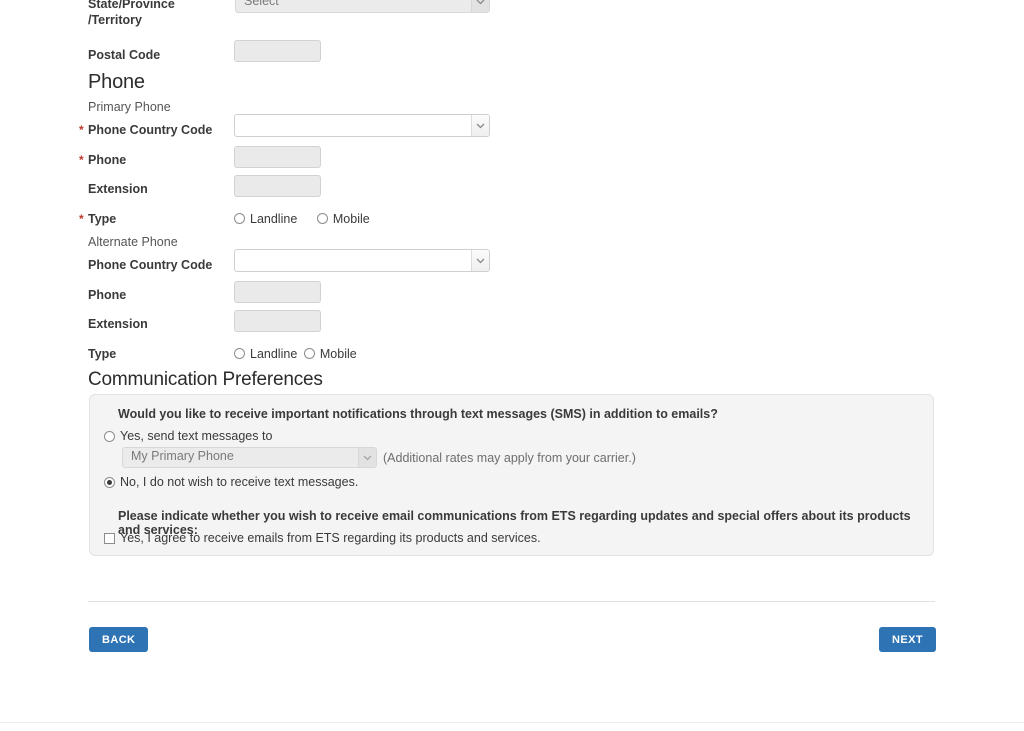 The height and width of the screenshot is (731, 1024). I want to click on sms-yes-option: Yes, send text messages to, so click(188, 436).